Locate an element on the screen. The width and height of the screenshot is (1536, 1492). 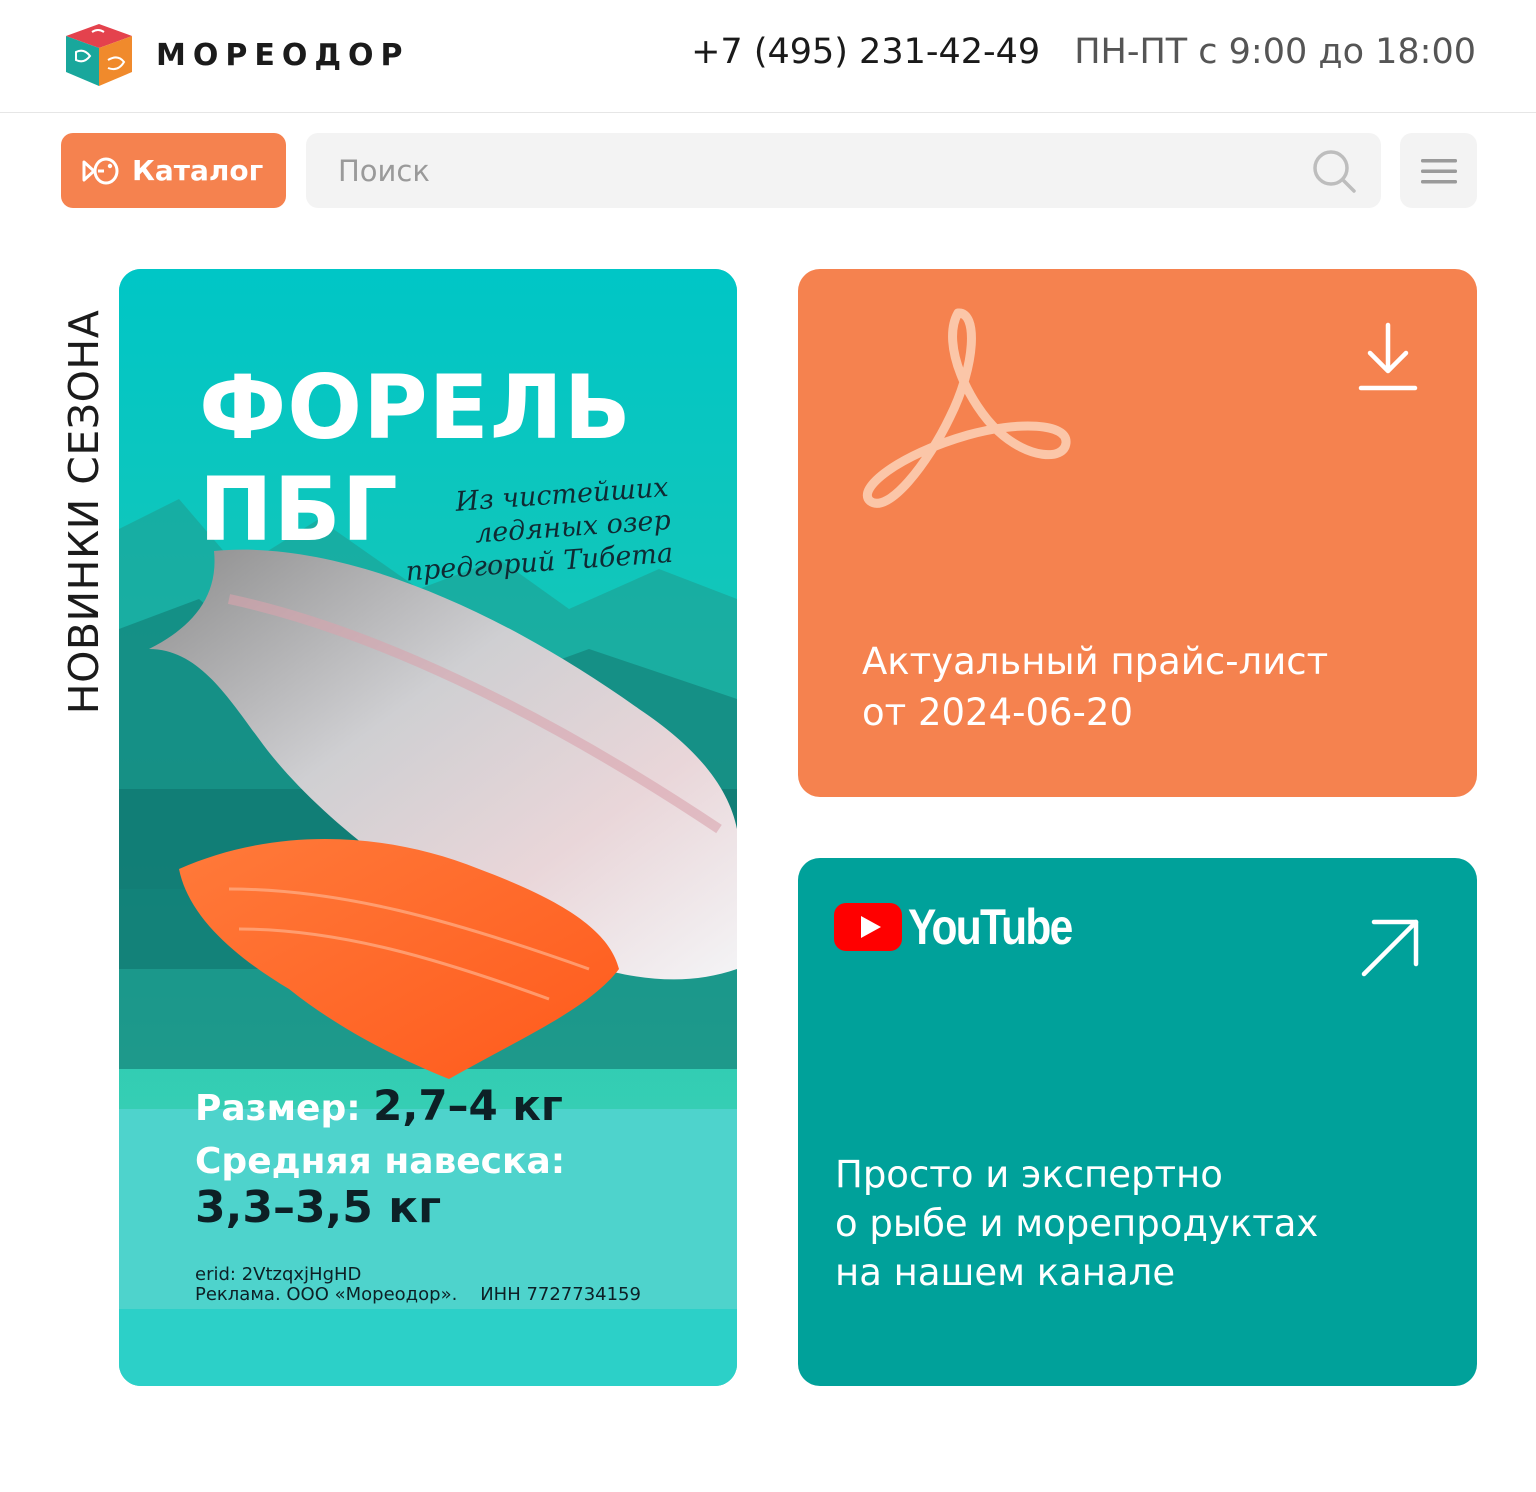
price-list-title: Актуальный прайс-лист is located at coordinates (1095, 661).